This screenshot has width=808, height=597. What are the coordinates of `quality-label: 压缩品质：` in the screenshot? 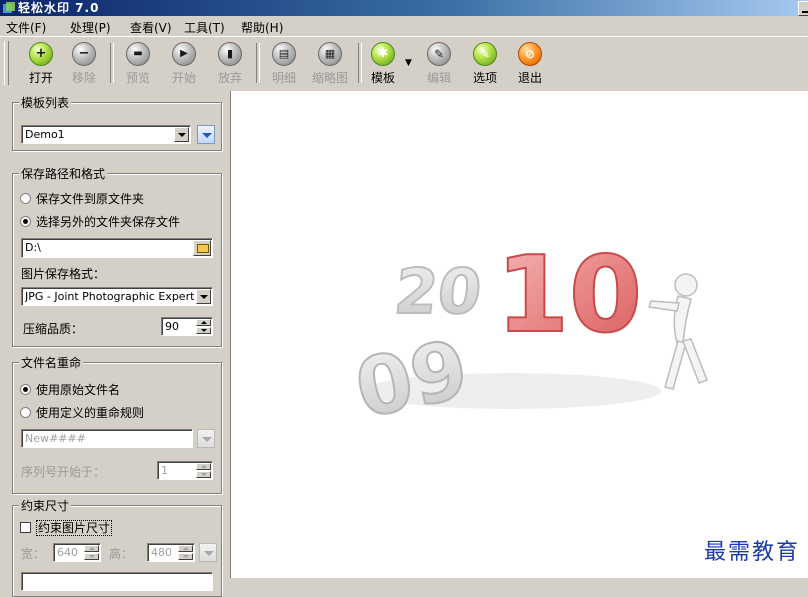 It's located at (53, 329).